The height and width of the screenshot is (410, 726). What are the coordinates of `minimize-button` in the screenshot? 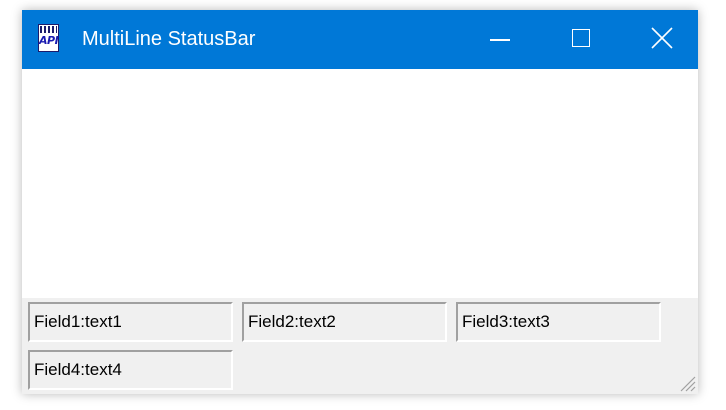 It's located at (504, 39).